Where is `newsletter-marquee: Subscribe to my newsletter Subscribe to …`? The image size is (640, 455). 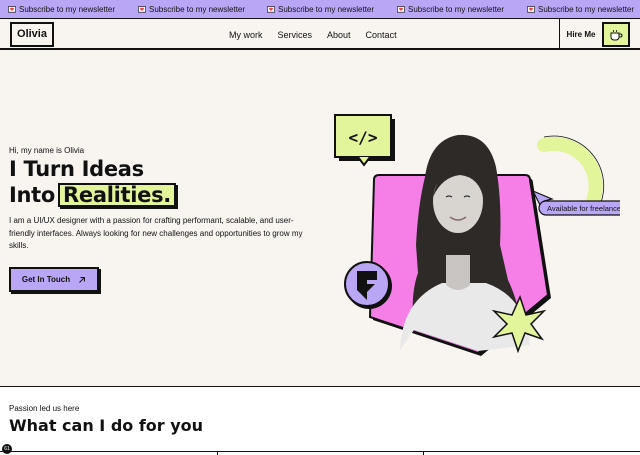
newsletter-marquee: Subscribe to my newsletter Subscribe to … is located at coordinates (320, 9).